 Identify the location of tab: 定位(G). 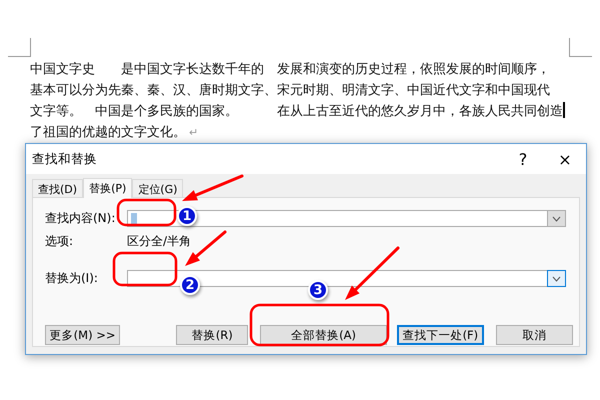
(158, 188).